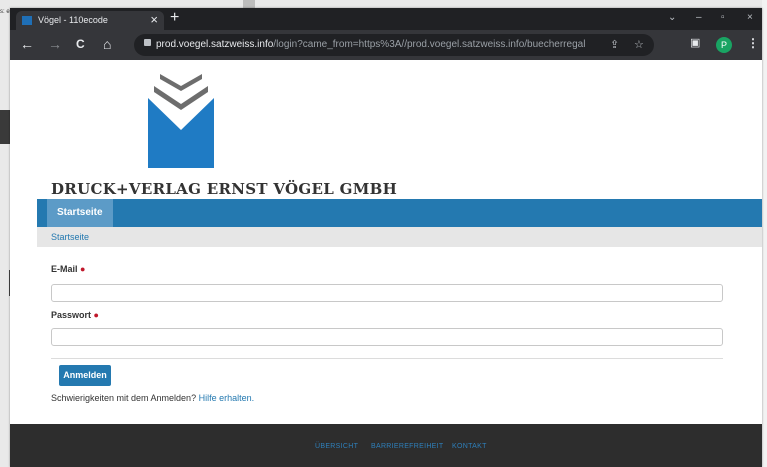  I want to click on back-button: ←, so click(27, 44).